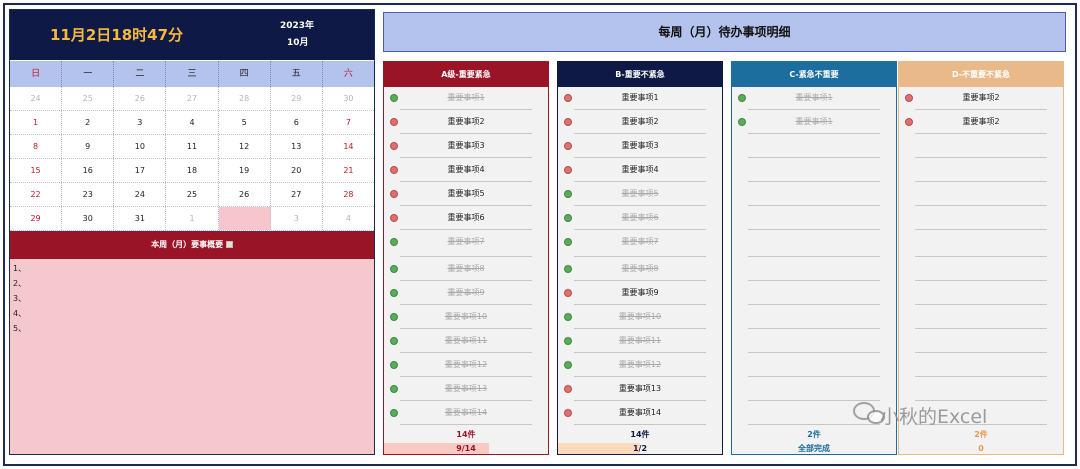 The height and width of the screenshot is (469, 1080). Describe the element at coordinates (348, 218) in the screenshot. I see `calendar-day: 4` at that location.